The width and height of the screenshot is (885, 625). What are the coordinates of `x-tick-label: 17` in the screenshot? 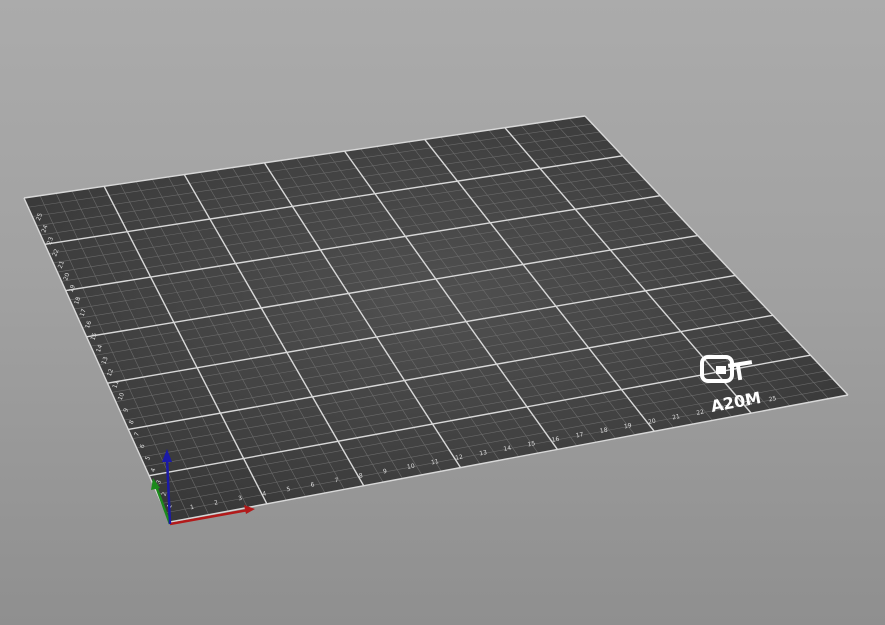 It's located at (579, 435).